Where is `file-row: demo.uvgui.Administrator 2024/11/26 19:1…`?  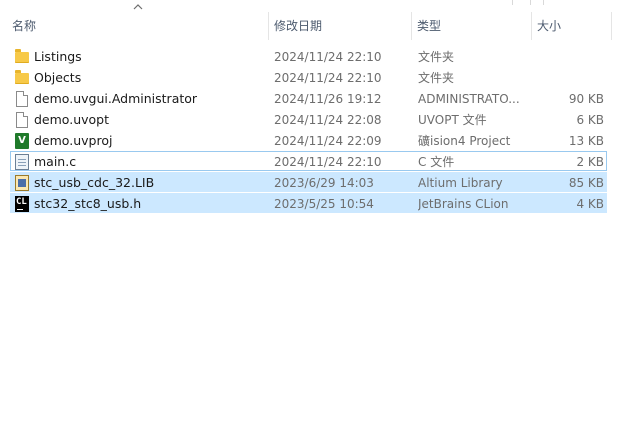
file-row: demo.uvgui.Administrator 2024/11/26 19:1… is located at coordinates (308, 98).